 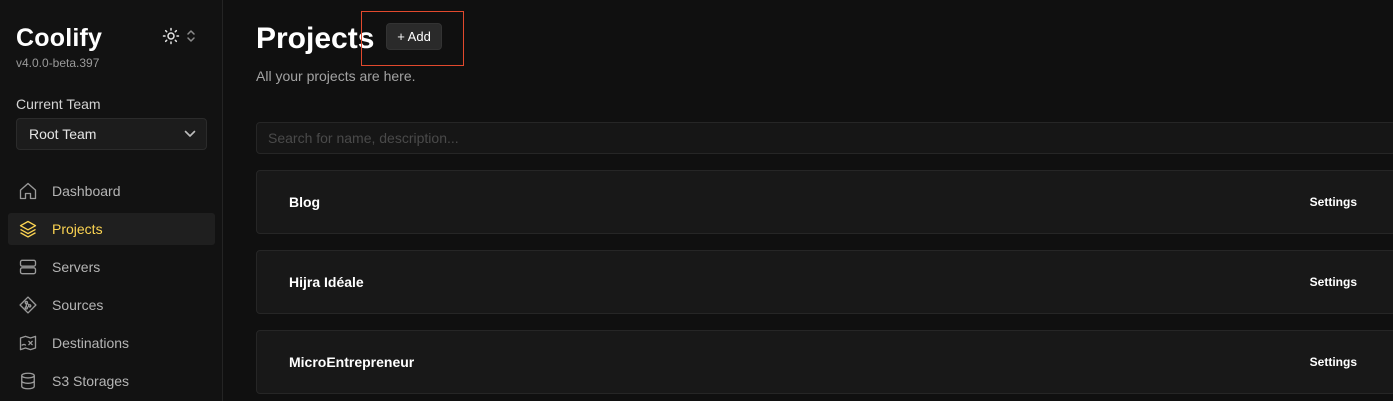 What do you see at coordinates (824, 362) in the screenshot?
I see `project-card-microentrepreneur: MicroEntrepreneur Settings` at bounding box center [824, 362].